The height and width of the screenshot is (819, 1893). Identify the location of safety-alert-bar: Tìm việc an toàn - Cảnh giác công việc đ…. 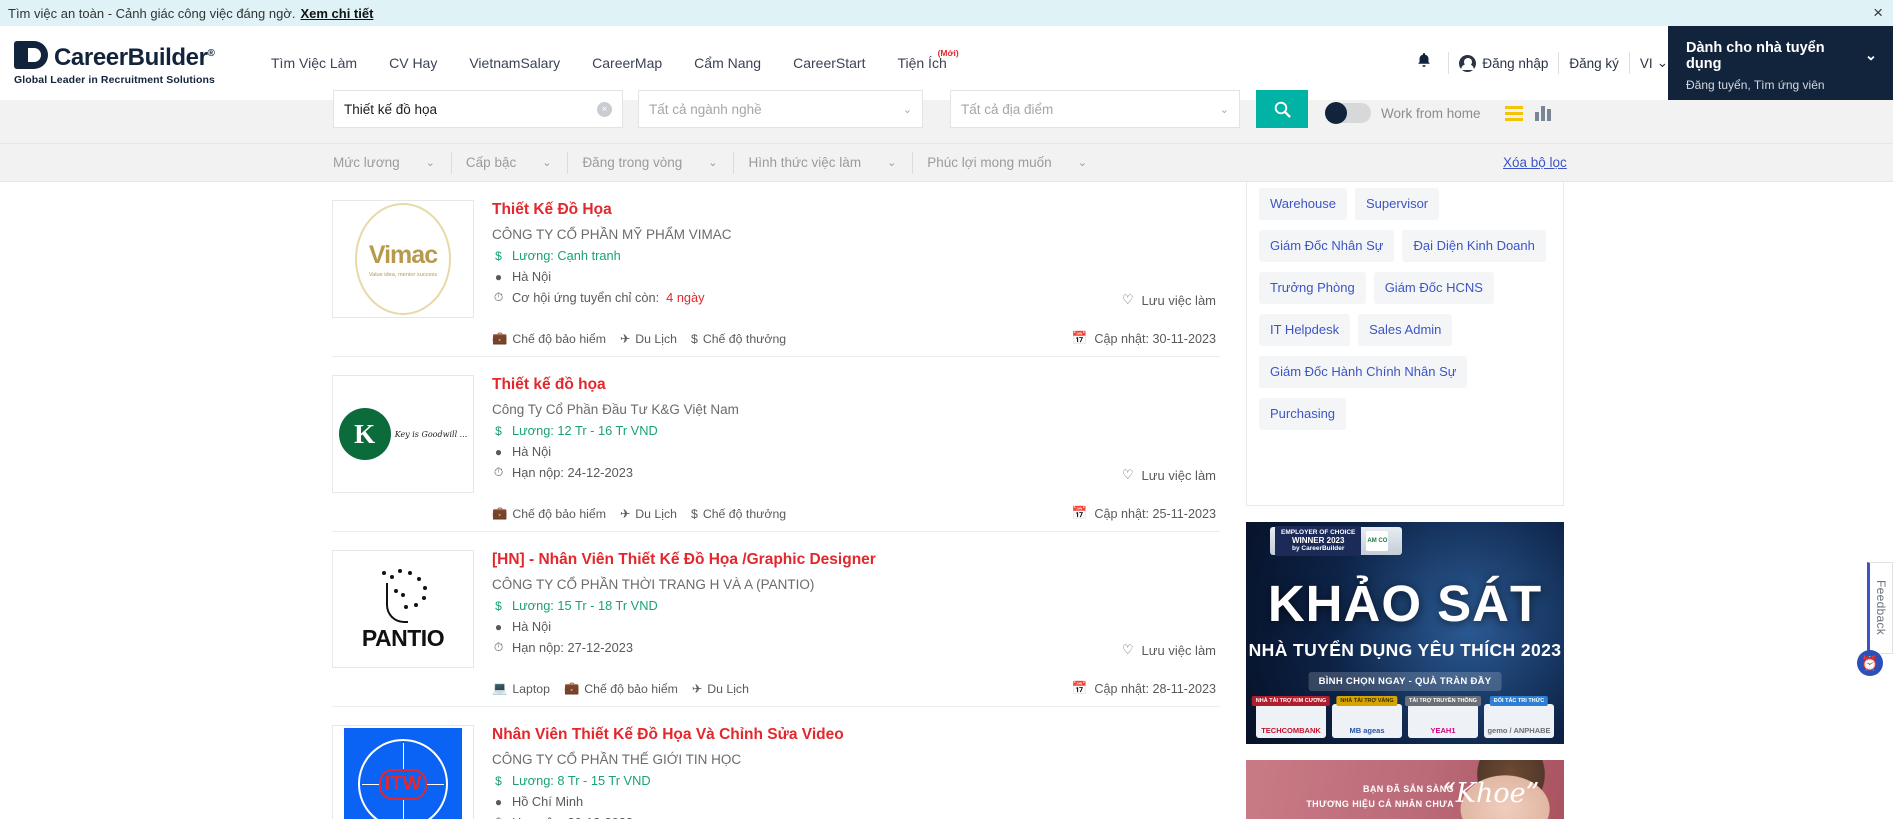
(946, 13).